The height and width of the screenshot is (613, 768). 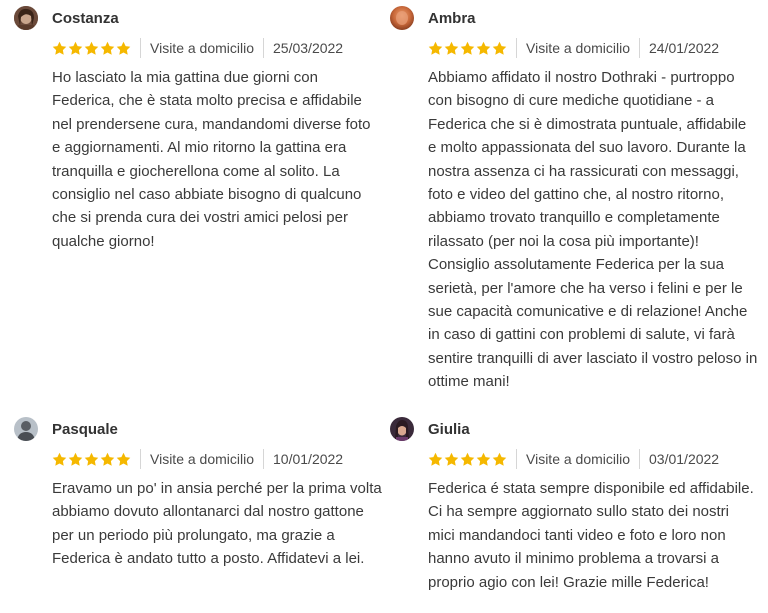 What do you see at coordinates (308, 48) in the screenshot?
I see `review-date: 25/03/2022` at bounding box center [308, 48].